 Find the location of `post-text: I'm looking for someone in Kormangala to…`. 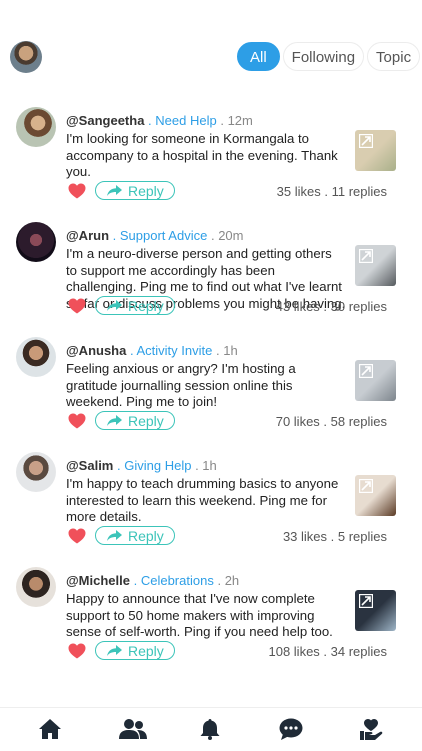

post-text: I'm looking for someone in Kormangala to… is located at coordinates (202, 155).